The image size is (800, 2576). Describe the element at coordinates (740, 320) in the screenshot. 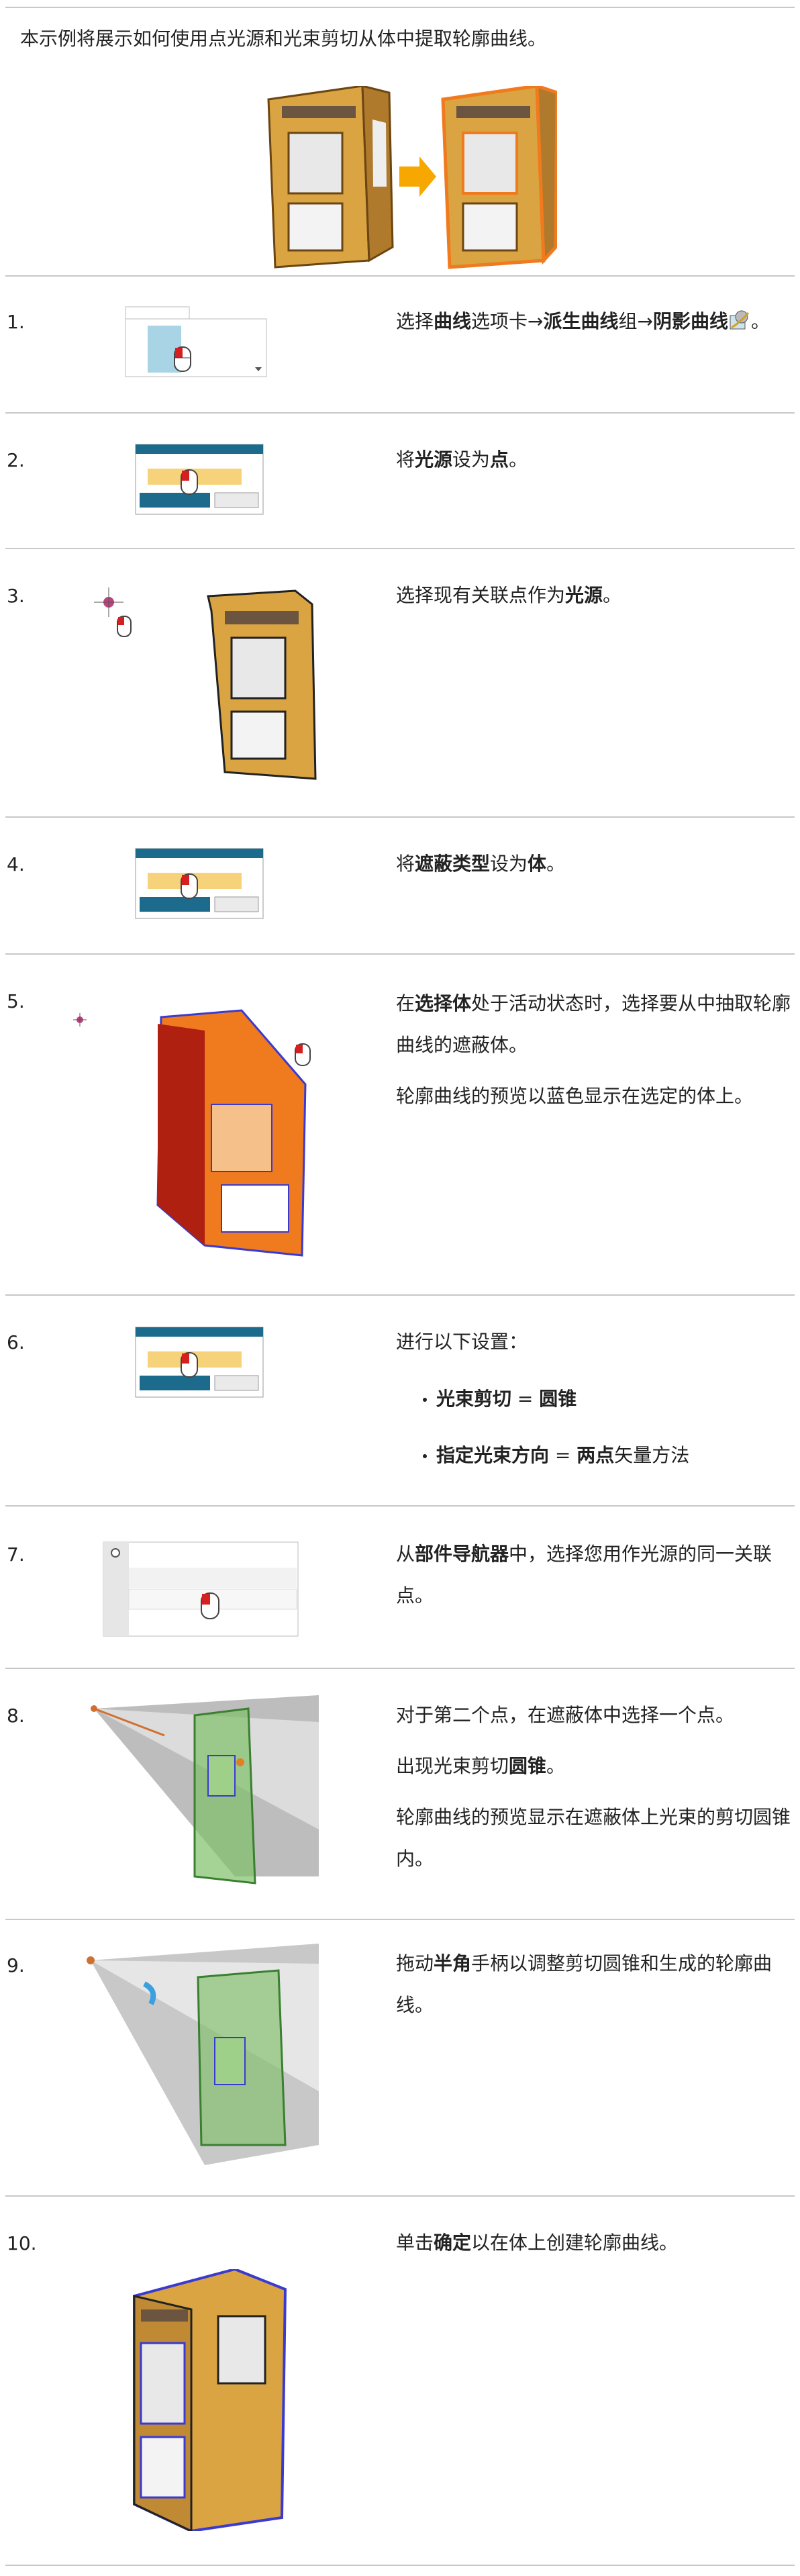

I see `shadow-curve-icon` at that location.